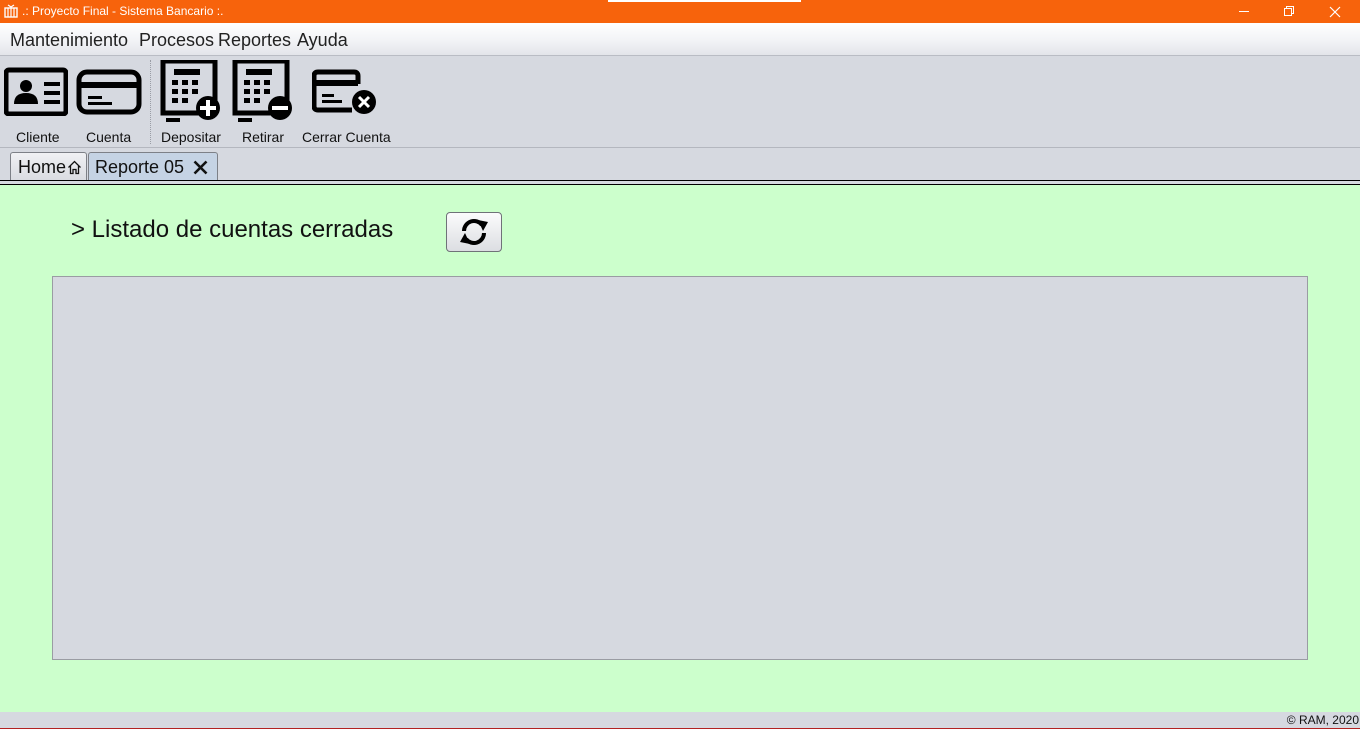  What do you see at coordinates (176, 40) in the screenshot?
I see `menu-procesos: Procesos` at bounding box center [176, 40].